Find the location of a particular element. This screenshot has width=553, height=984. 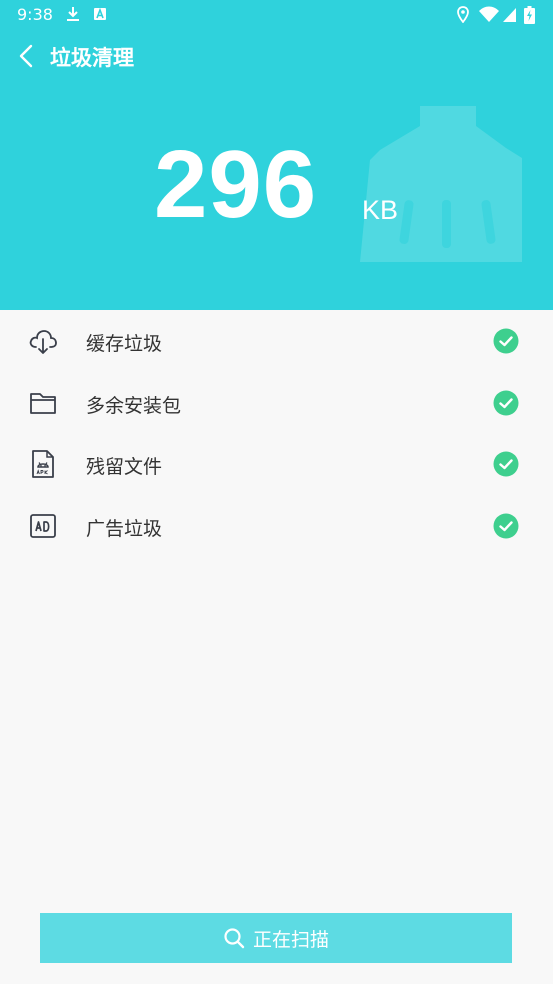

item-label-residual-files: 残留文件 is located at coordinates (124, 467).